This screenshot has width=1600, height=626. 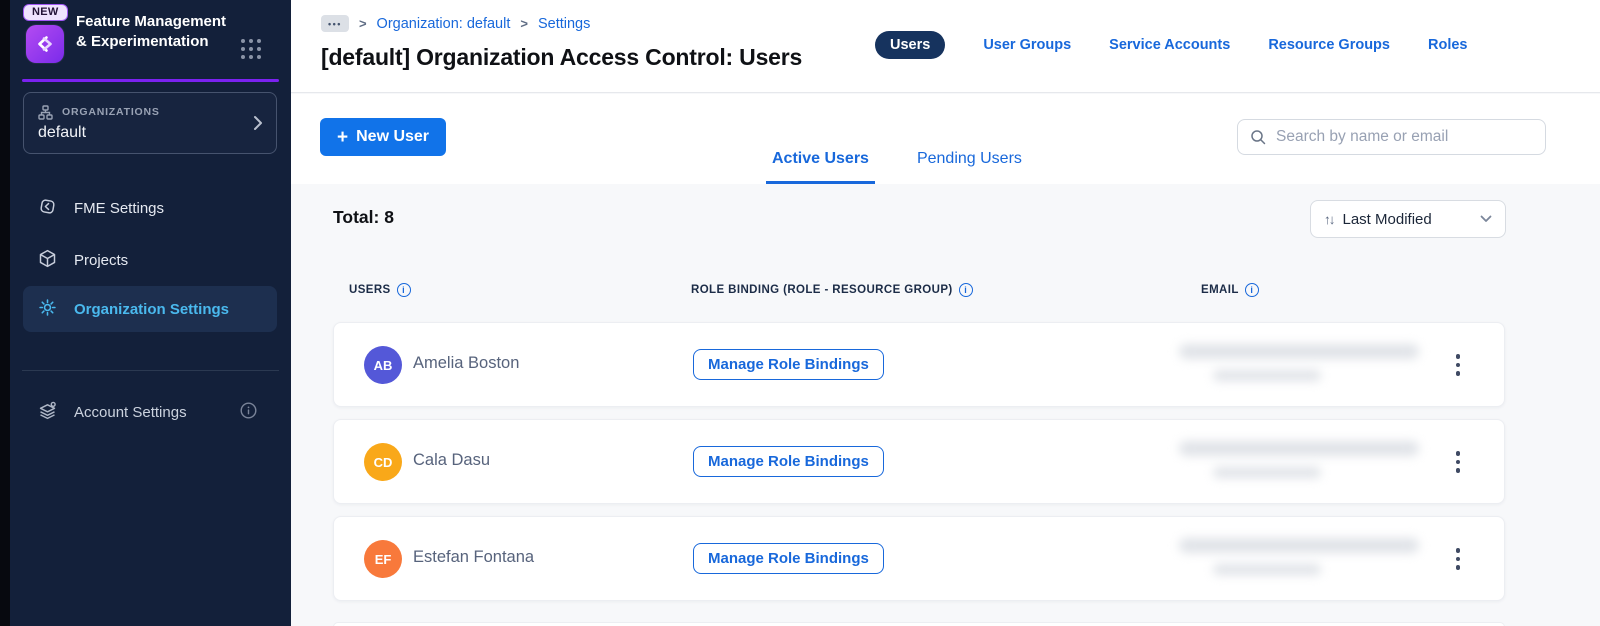 I want to click on tab-users: Users, so click(x=910, y=45).